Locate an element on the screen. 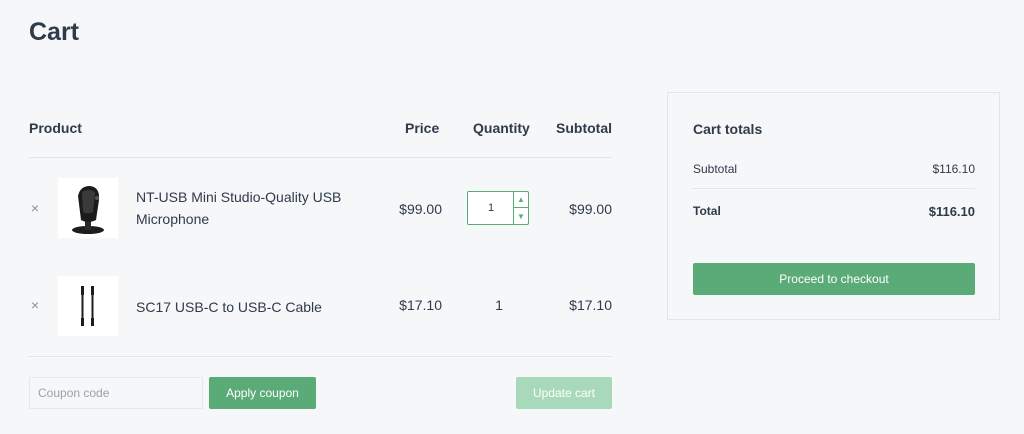  subtotal-label: Subtotal is located at coordinates (715, 169).